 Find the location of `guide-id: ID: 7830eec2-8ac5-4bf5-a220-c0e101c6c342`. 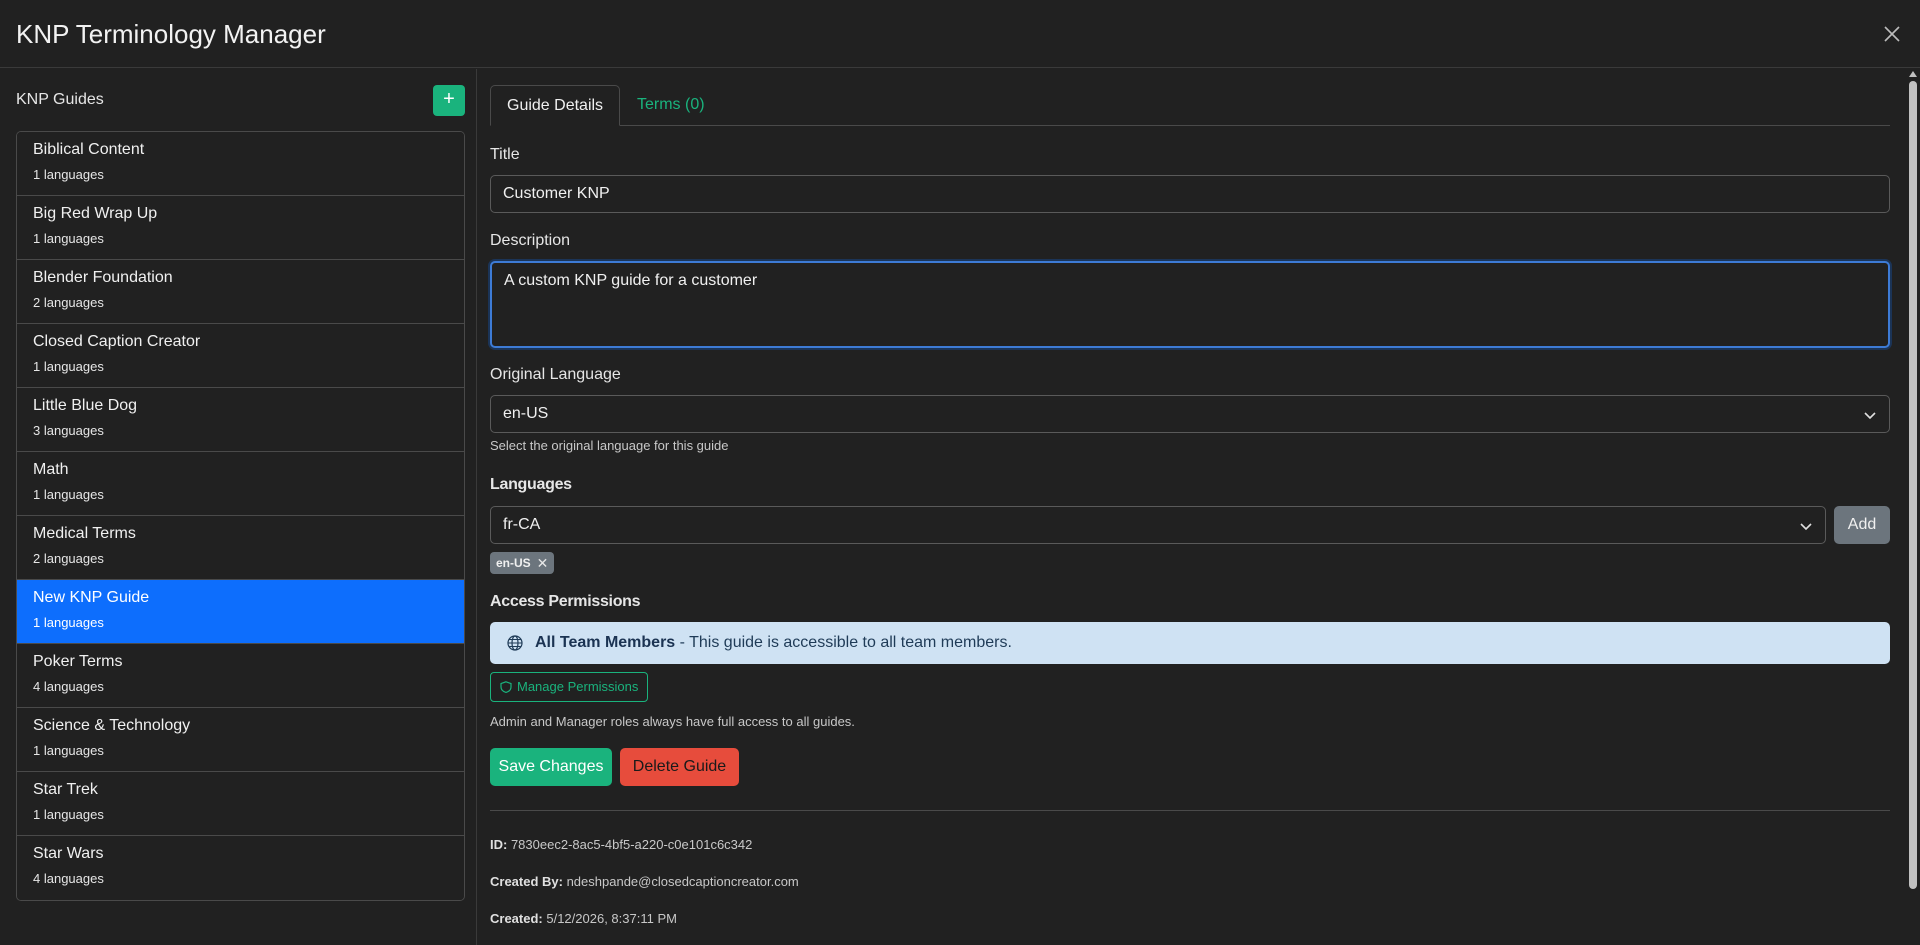

guide-id: ID: 7830eec2-8ac5-4bf5-a220-c0e101c6c342 is located at coordinates (621, 844).